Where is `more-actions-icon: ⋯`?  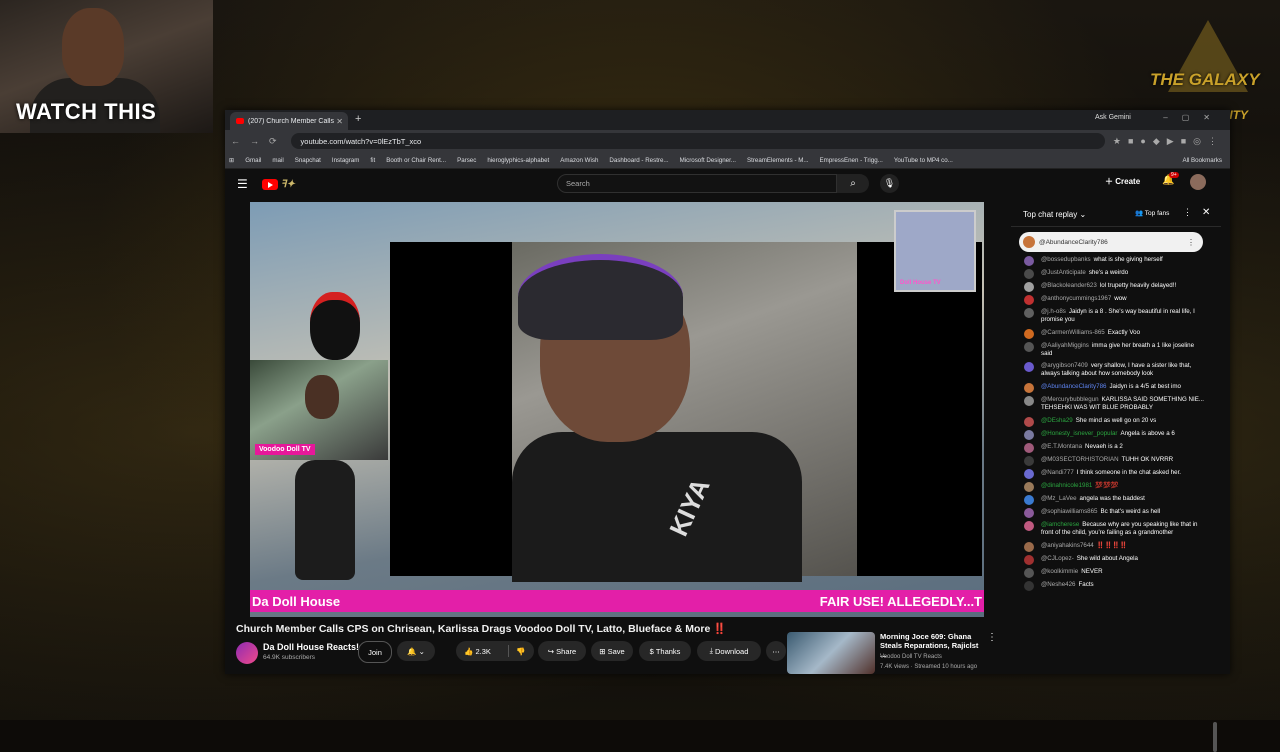 more-actions-icon: ⋯ is located at coordinates (776, 651).